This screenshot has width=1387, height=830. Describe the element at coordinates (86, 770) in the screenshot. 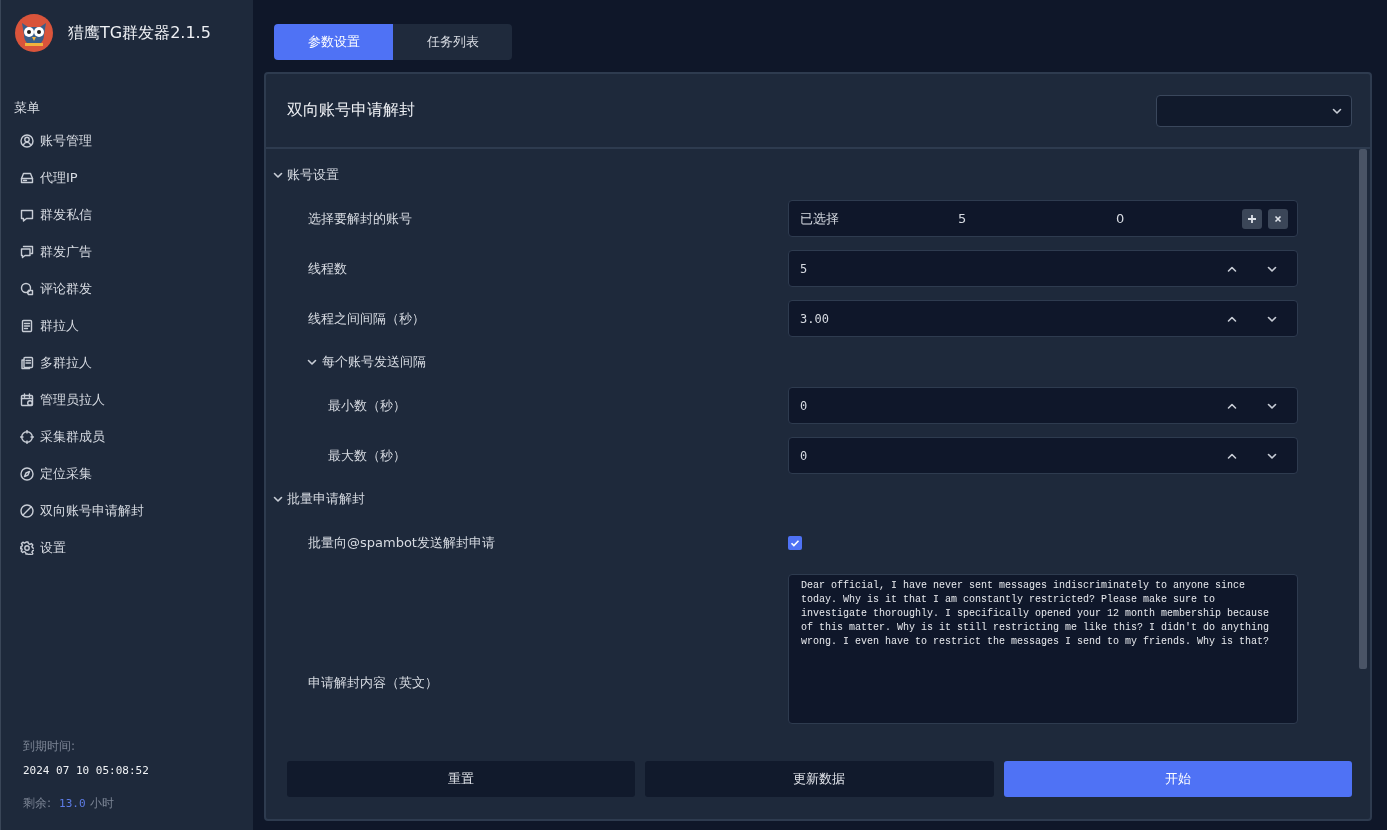

I see `expiry-time: 2024 07 10 05:08:52` at that location.